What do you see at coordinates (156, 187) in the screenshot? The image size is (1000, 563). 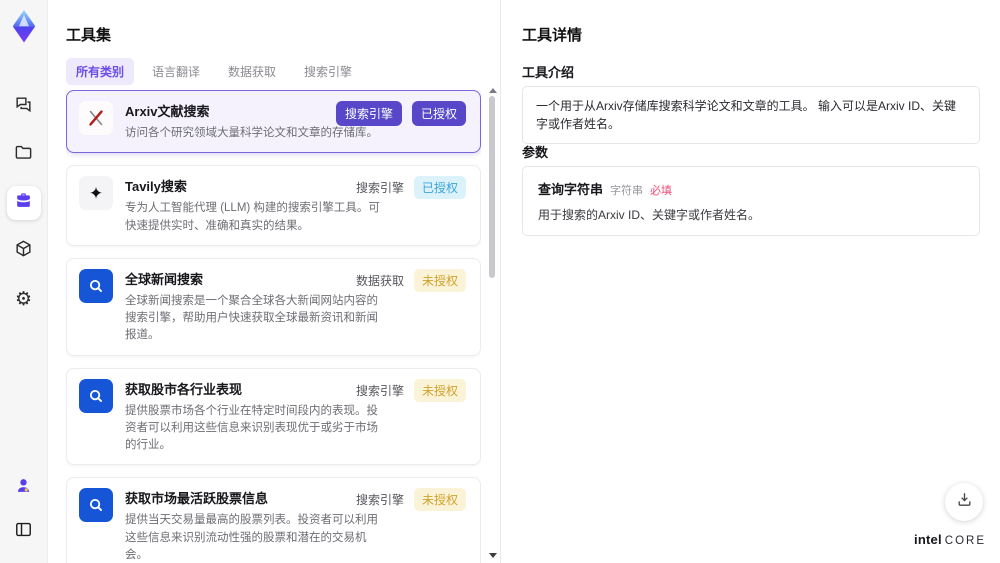 I see `tool-title: Tavily搜索` at bounding box center [156, 187].